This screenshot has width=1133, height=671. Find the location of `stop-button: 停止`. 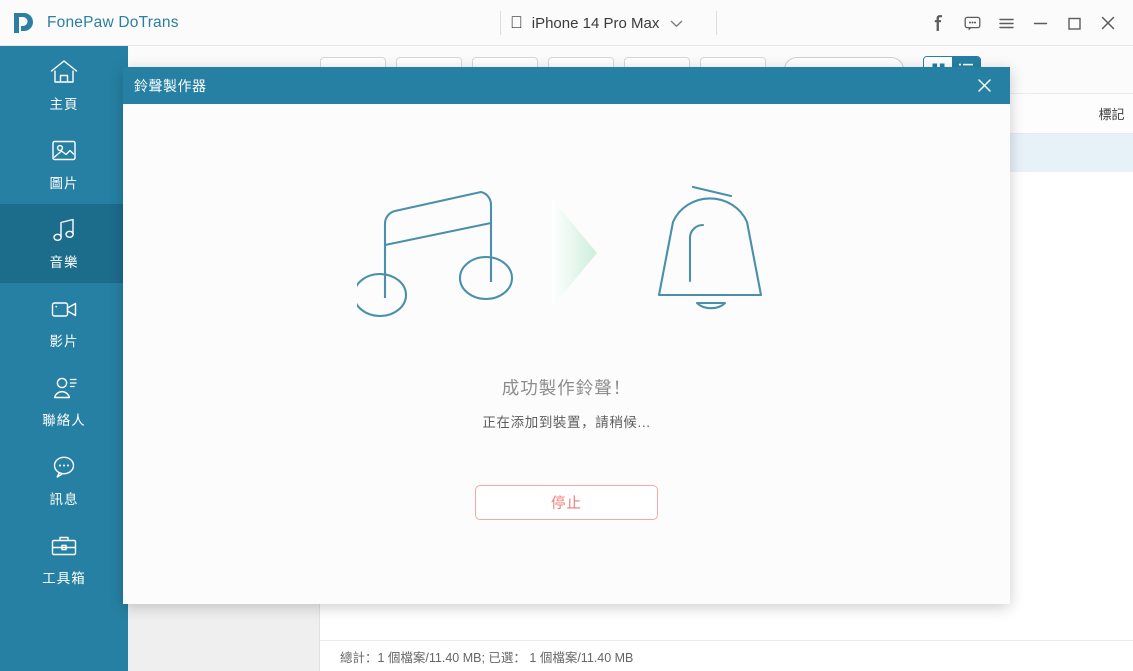

stop-button: 停止 is located at coordinates (566, 502).